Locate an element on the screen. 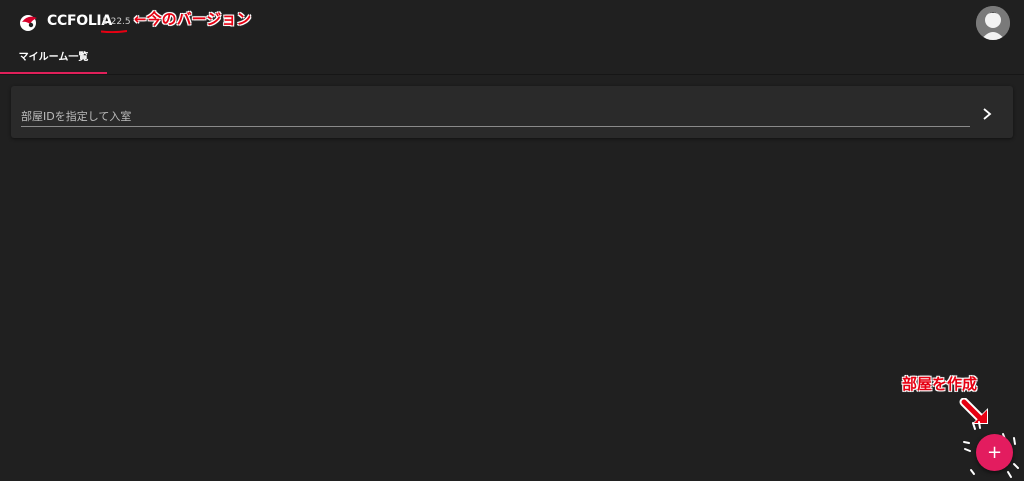  version-label: 1.22.5 is located at coordinates (116, 22).